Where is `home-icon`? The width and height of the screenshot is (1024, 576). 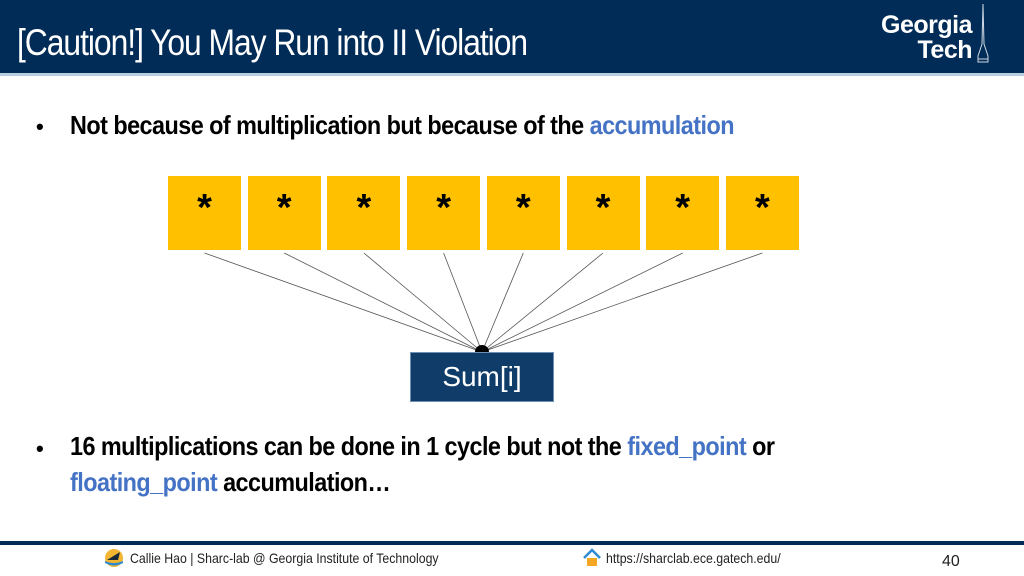
home-icon is located at coordinates (592, 557).